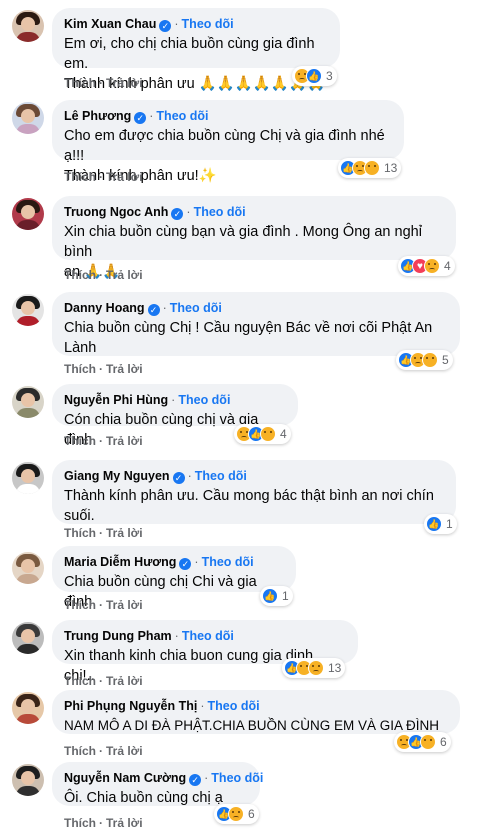  Describe the element at coordinates (445, 360) in the screenshot. I see `reaction-count: 5` at that location.